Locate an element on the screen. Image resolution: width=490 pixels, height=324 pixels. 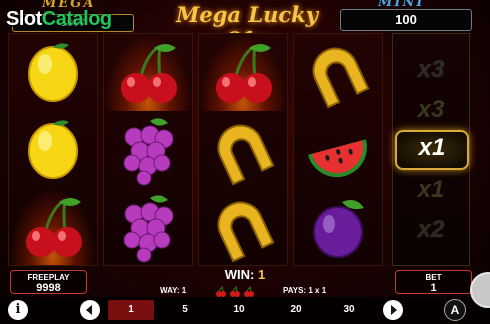
info-icon: i is located at coordinates (18, 309).